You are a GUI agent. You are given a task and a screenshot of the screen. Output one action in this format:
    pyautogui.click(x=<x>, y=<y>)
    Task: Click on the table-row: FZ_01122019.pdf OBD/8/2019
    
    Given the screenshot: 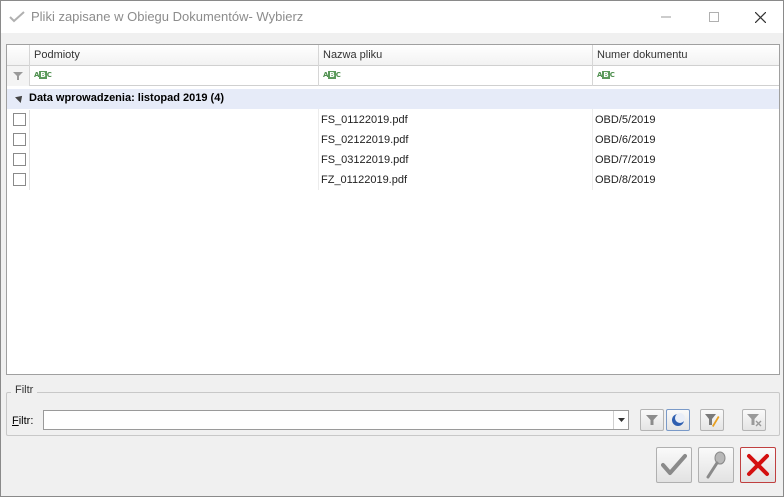 What is the action you would take?
    pyautogui.click(x=393, y=180)
    